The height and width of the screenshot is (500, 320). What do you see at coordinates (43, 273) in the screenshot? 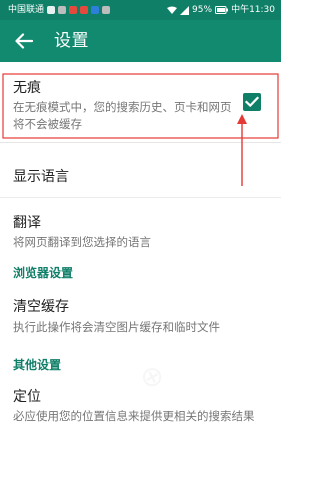
I see `section-browser-settings-label: 浏览器设置` at bounding box center [43, 273].